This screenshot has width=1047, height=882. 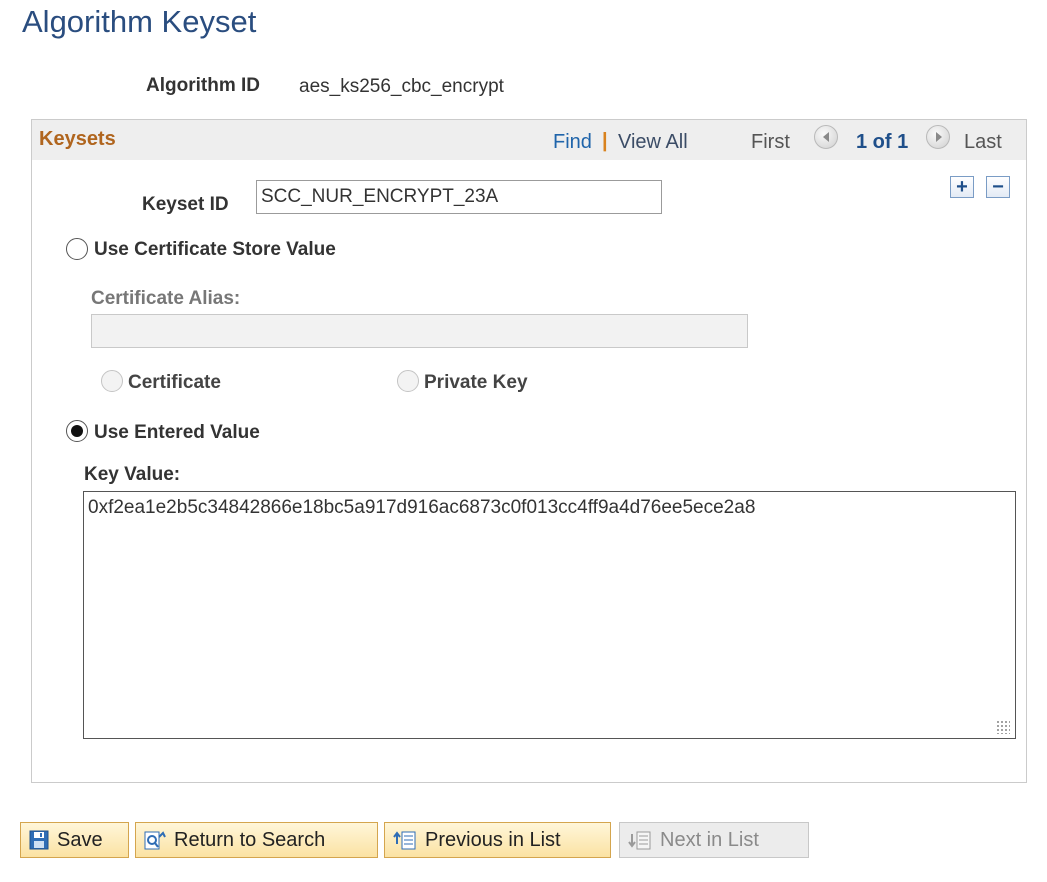 What do you see at coordinates (112, 381) in the screenshot?
I see `certificate-radio` at bounding box center [112, 381].